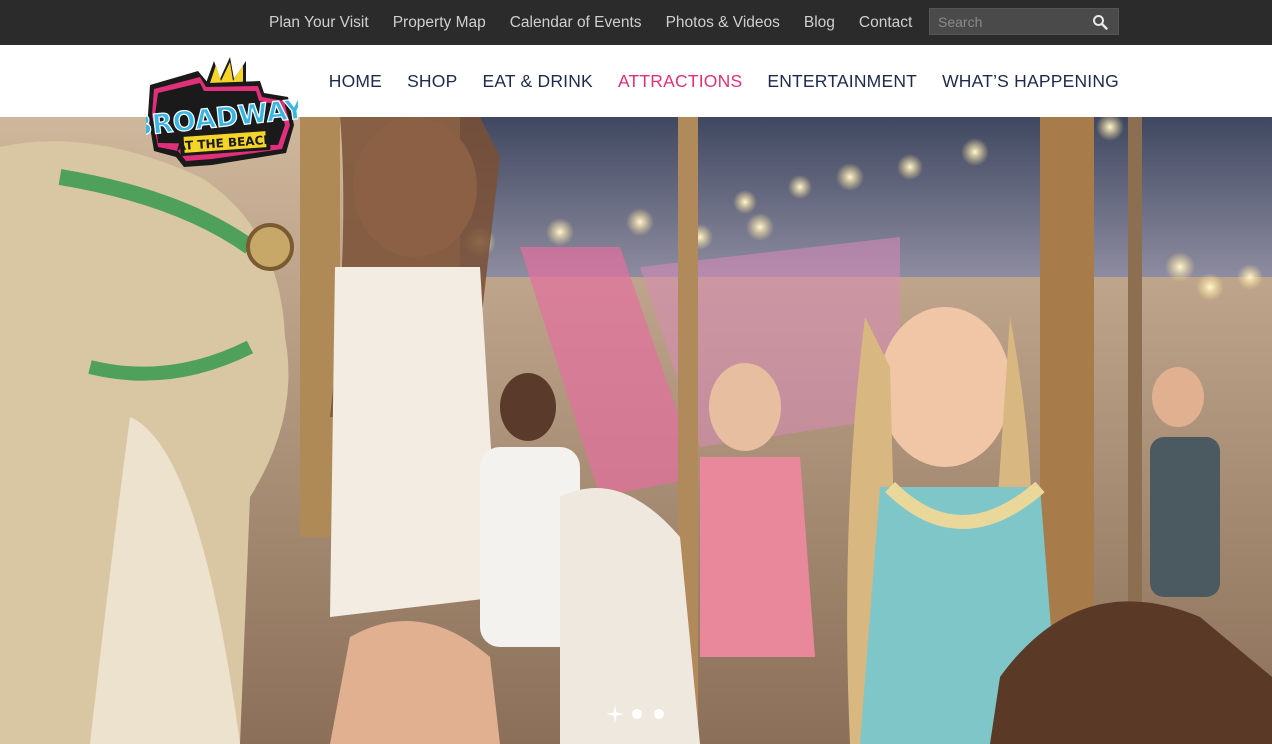 This screenshot has width=1272, height=744. Describe the element at coordinates (1030, 81) in the screenshot. I see `nav-whats-happening: WHAT’S HAPPENING` at that location.